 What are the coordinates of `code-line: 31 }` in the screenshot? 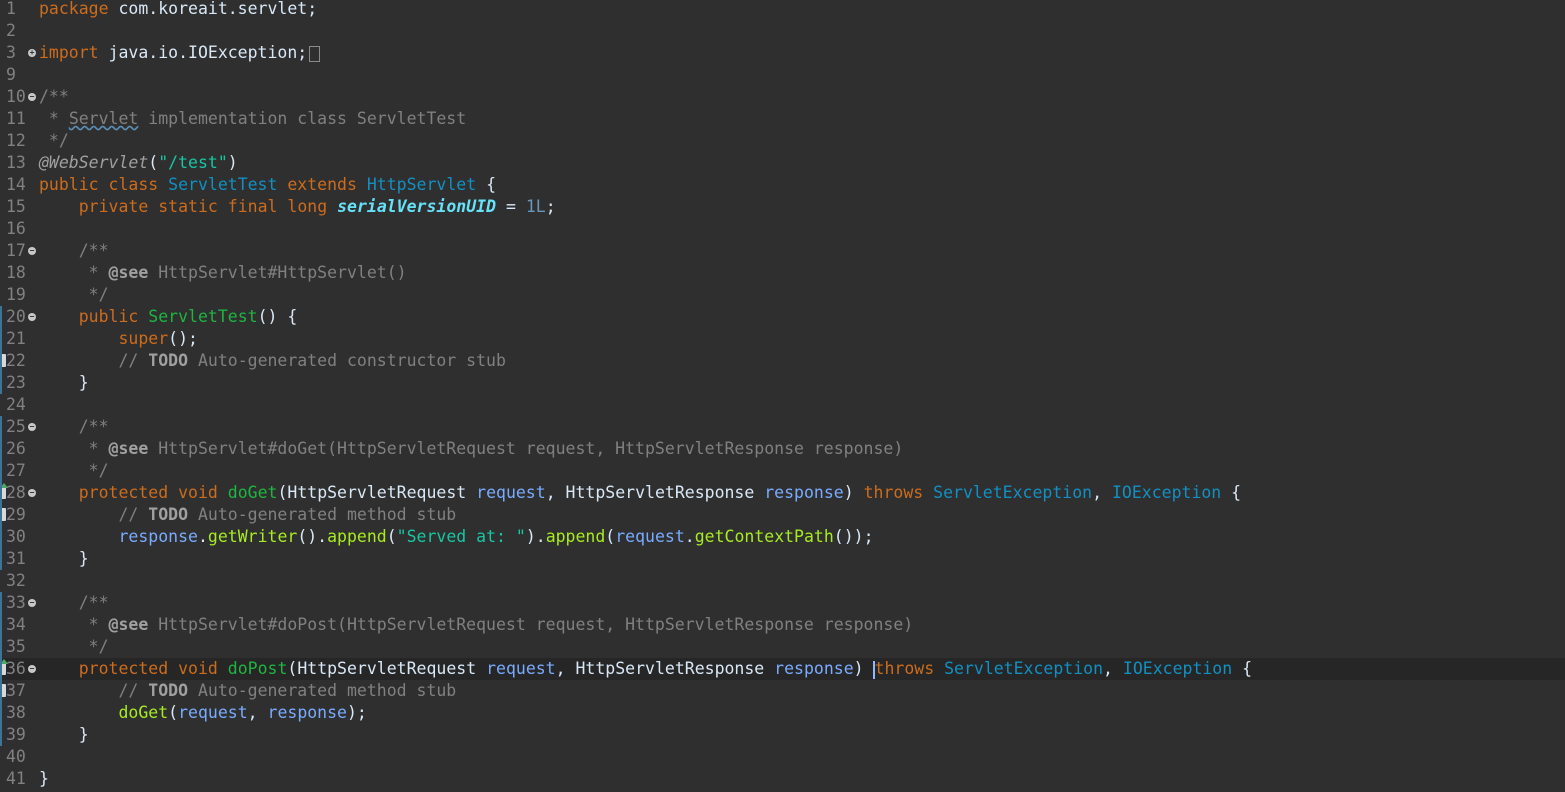 It's located at (782, 559).